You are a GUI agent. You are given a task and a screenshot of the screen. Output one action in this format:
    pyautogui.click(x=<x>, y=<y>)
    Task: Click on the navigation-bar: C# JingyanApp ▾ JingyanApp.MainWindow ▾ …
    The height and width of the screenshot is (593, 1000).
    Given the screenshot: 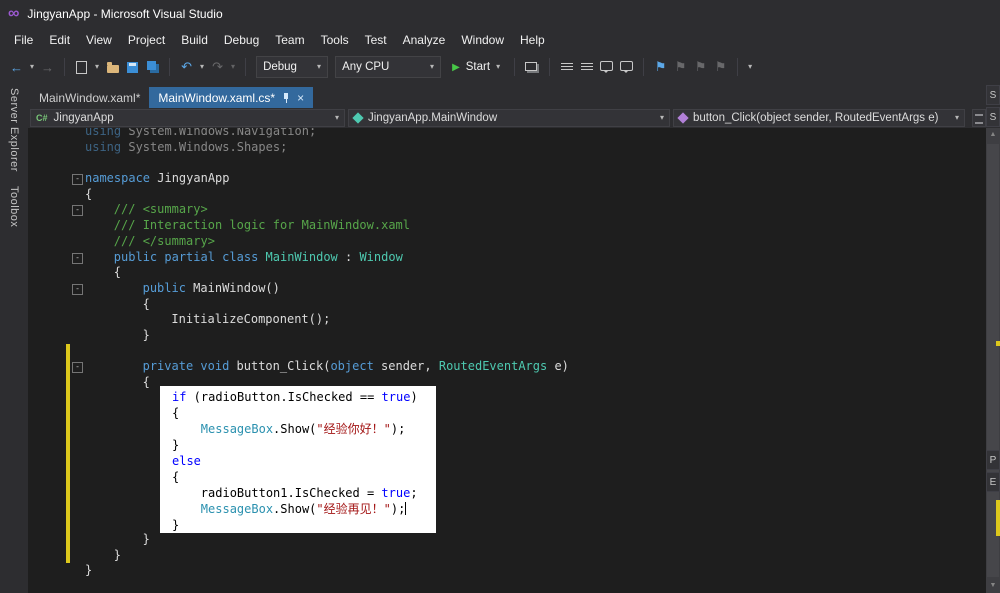 What is the action you would take?
    pyautogui.click(x=514, y=118)
    